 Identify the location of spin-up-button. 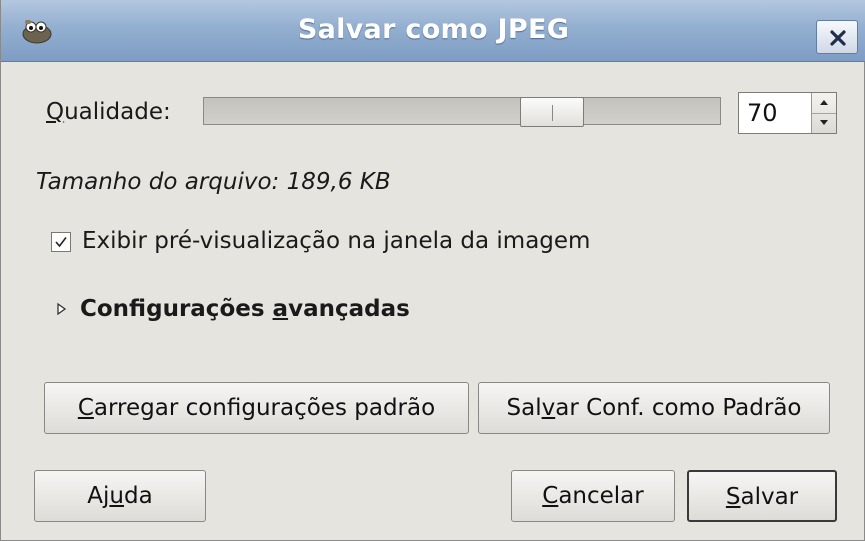
(824, 103).